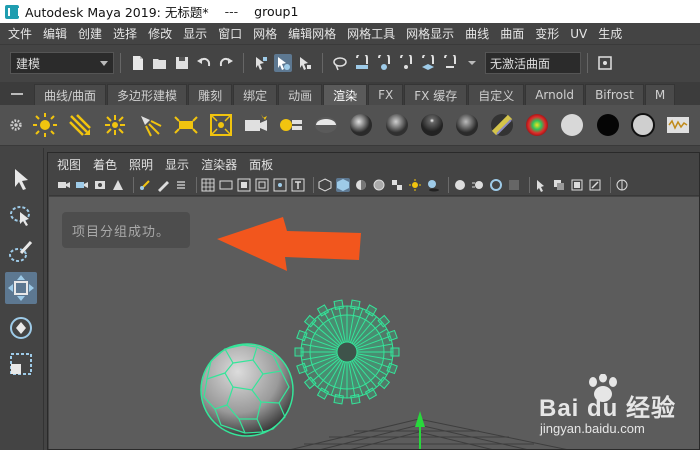 This screenshot has width=700, height=450. Describe the element at coordinates (138, 63) in the screenshot. I see `new-scene-icon` at that location.